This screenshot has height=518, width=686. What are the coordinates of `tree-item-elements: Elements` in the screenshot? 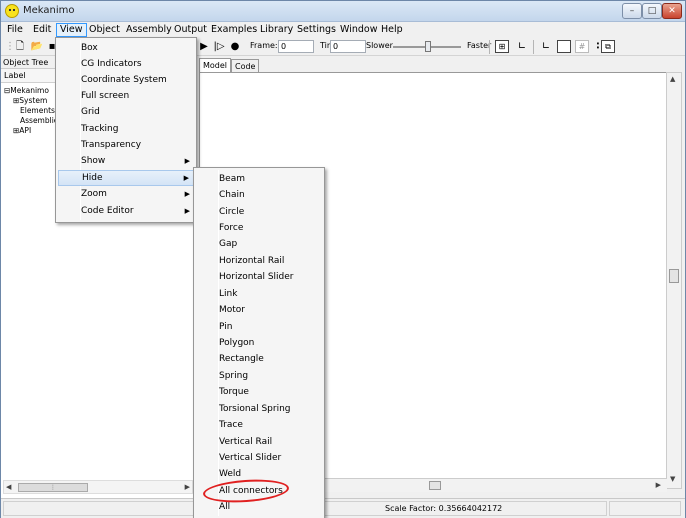 It's located at (37, 111).